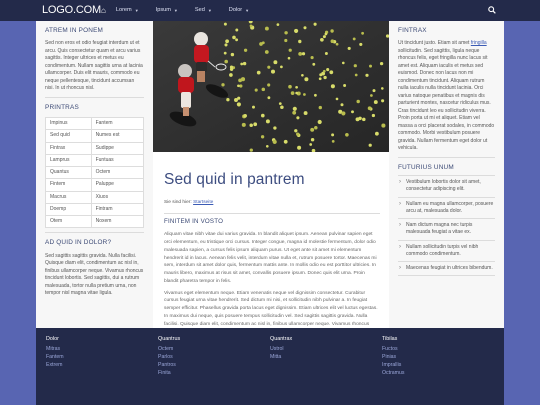  I want to click on table-row: Doemp Fintram, so click(95, 209).